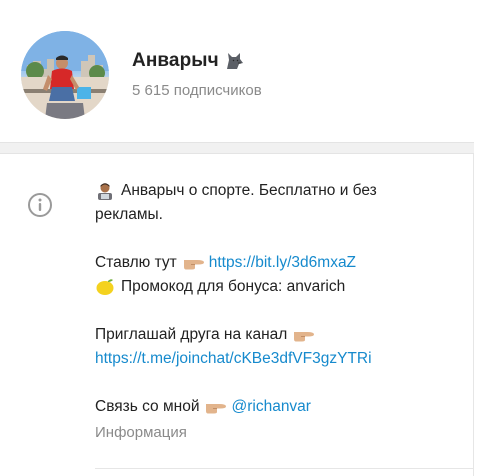  What do you see at coordinates (284, 468) in the screenshot?
I see `row-separator` at bounding box center [284, 468].